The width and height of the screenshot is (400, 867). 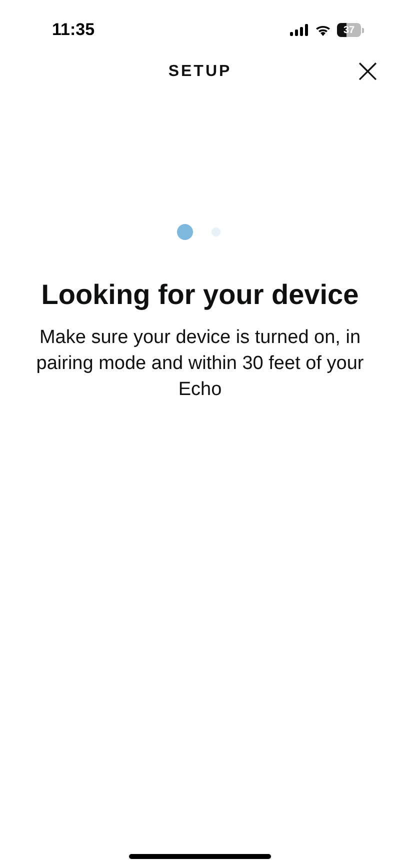 I want to click on status-time: 11:35, so click(x=73, y=30).